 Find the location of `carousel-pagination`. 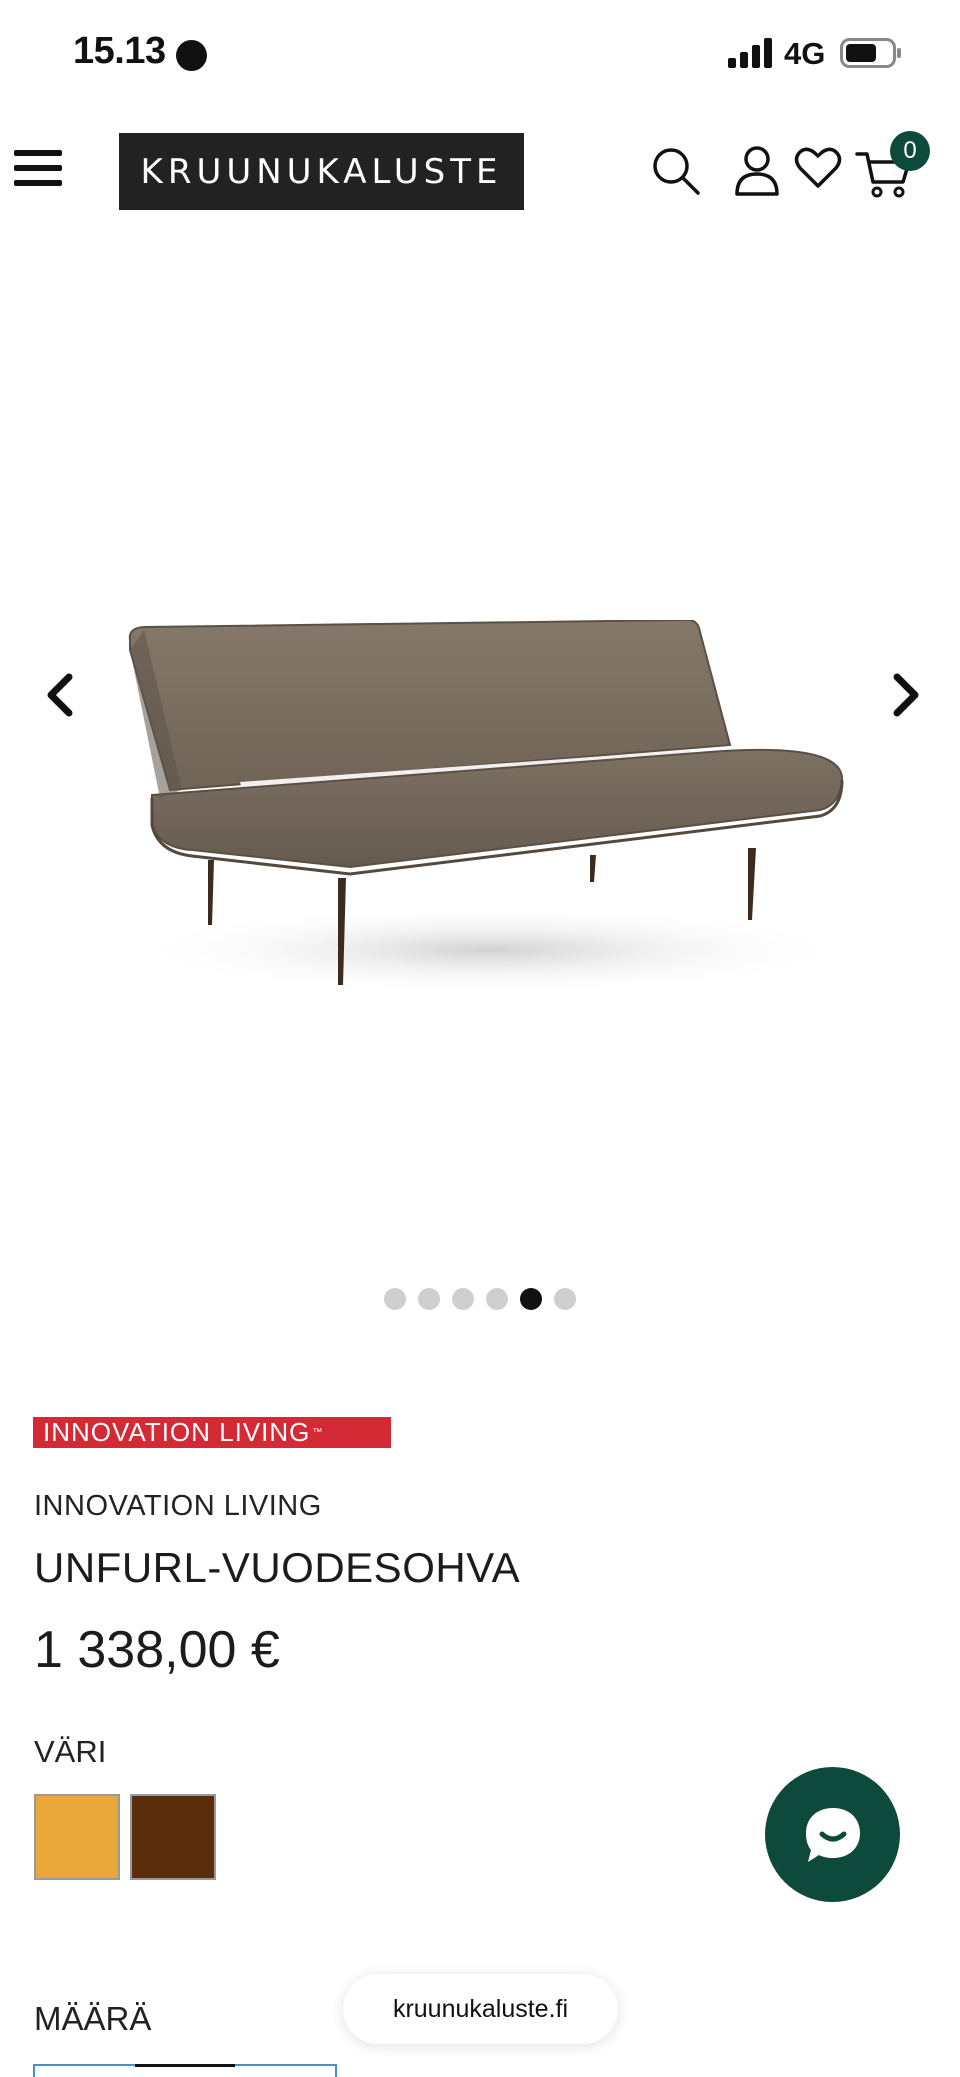

carousel-pagination is located at coordinates (480, 1299).